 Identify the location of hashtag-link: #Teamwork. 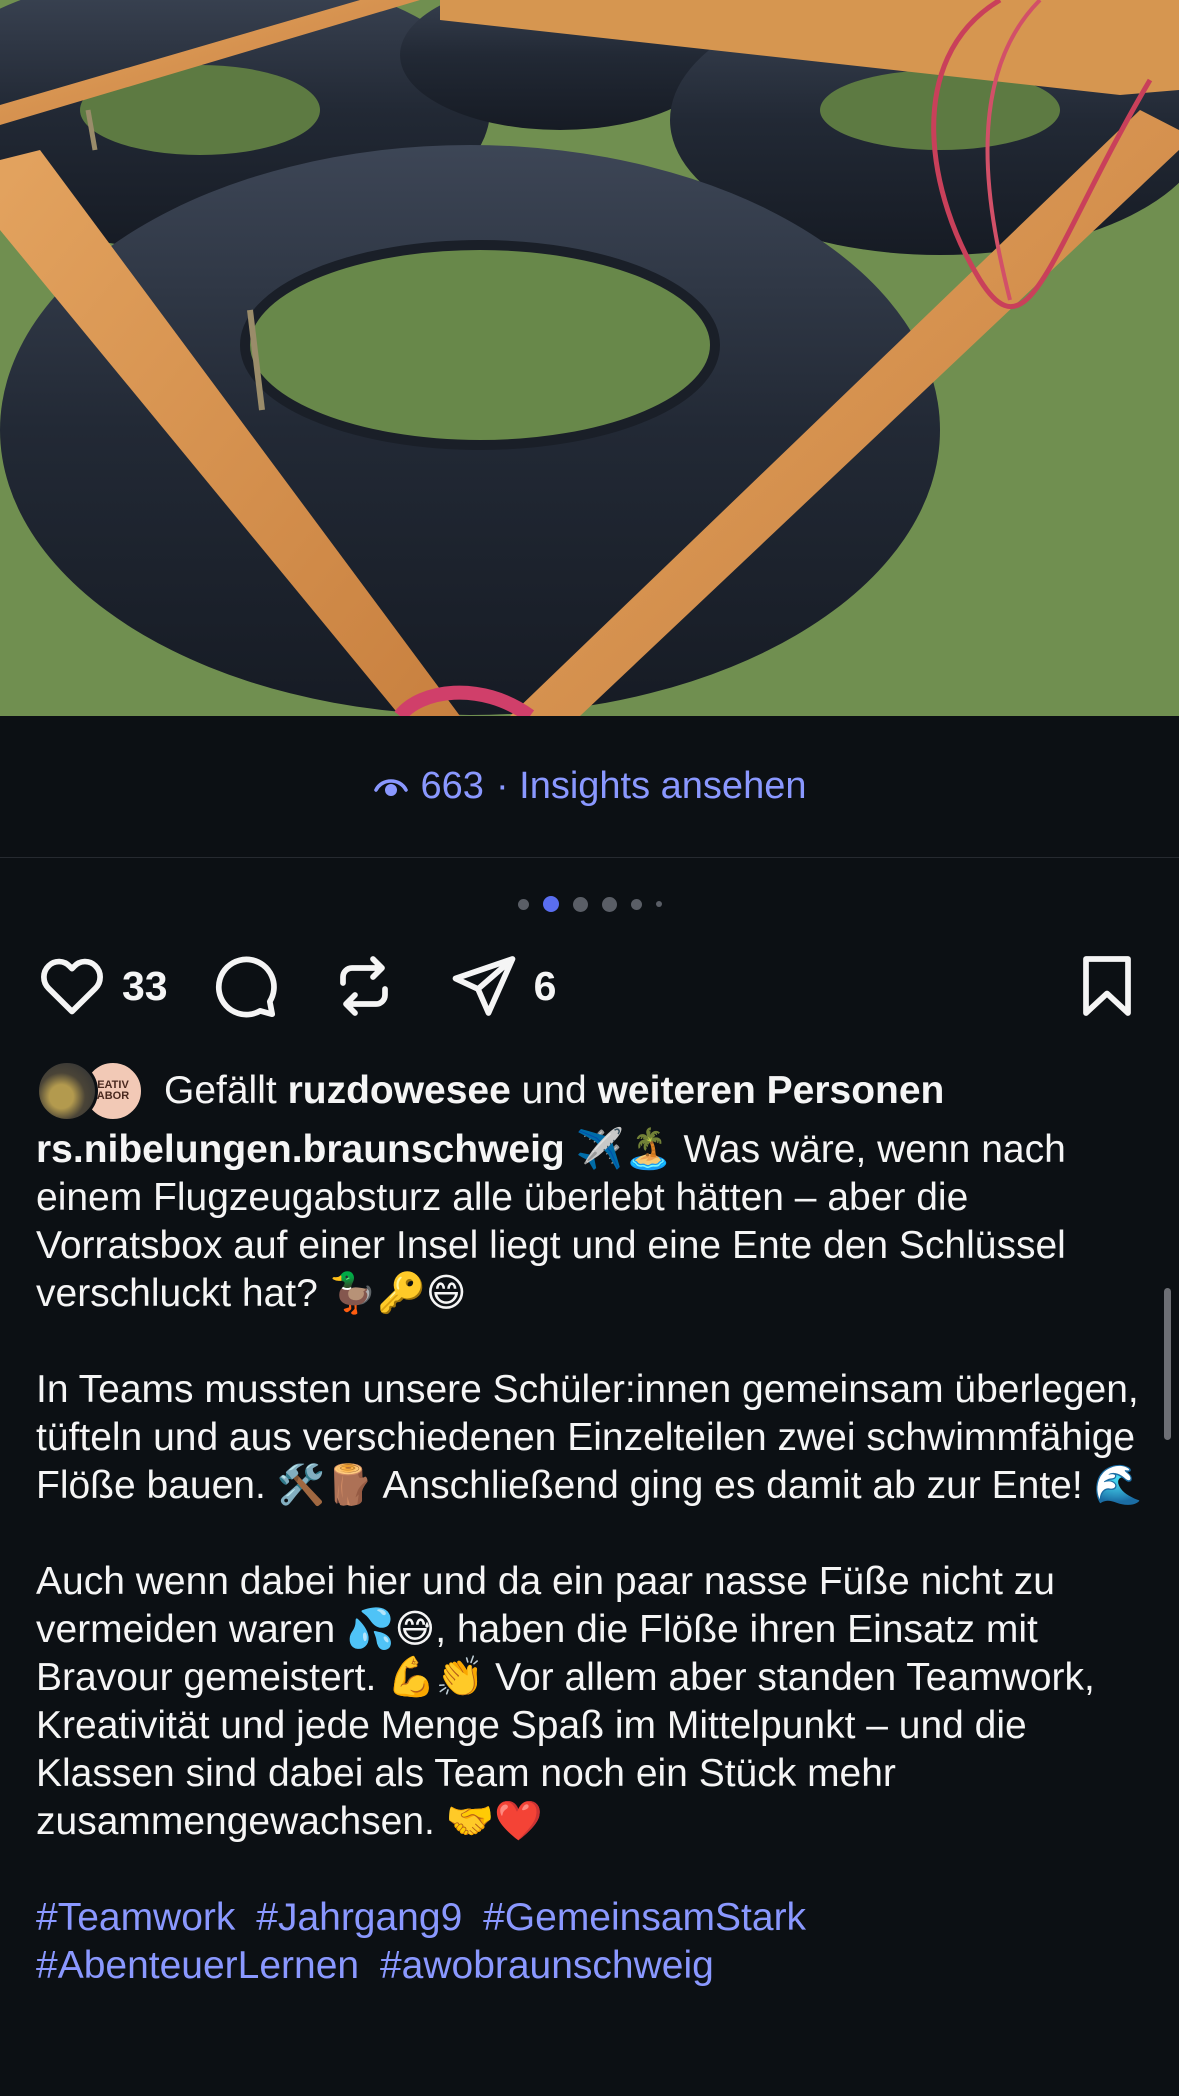
(135, 1917).